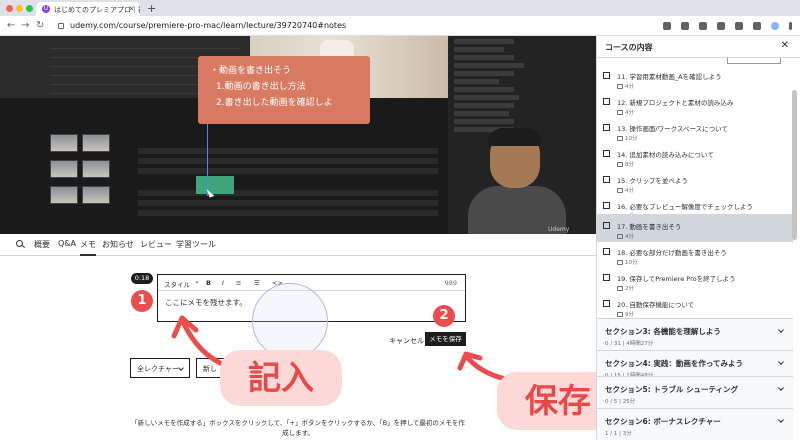 This screenshot has width=800, height=440. What do you see at coordinates (663, 421) in the screenshot?
I see `section-title: セクション6: ボーナスレクチャー` at bounding box center [663, 421].